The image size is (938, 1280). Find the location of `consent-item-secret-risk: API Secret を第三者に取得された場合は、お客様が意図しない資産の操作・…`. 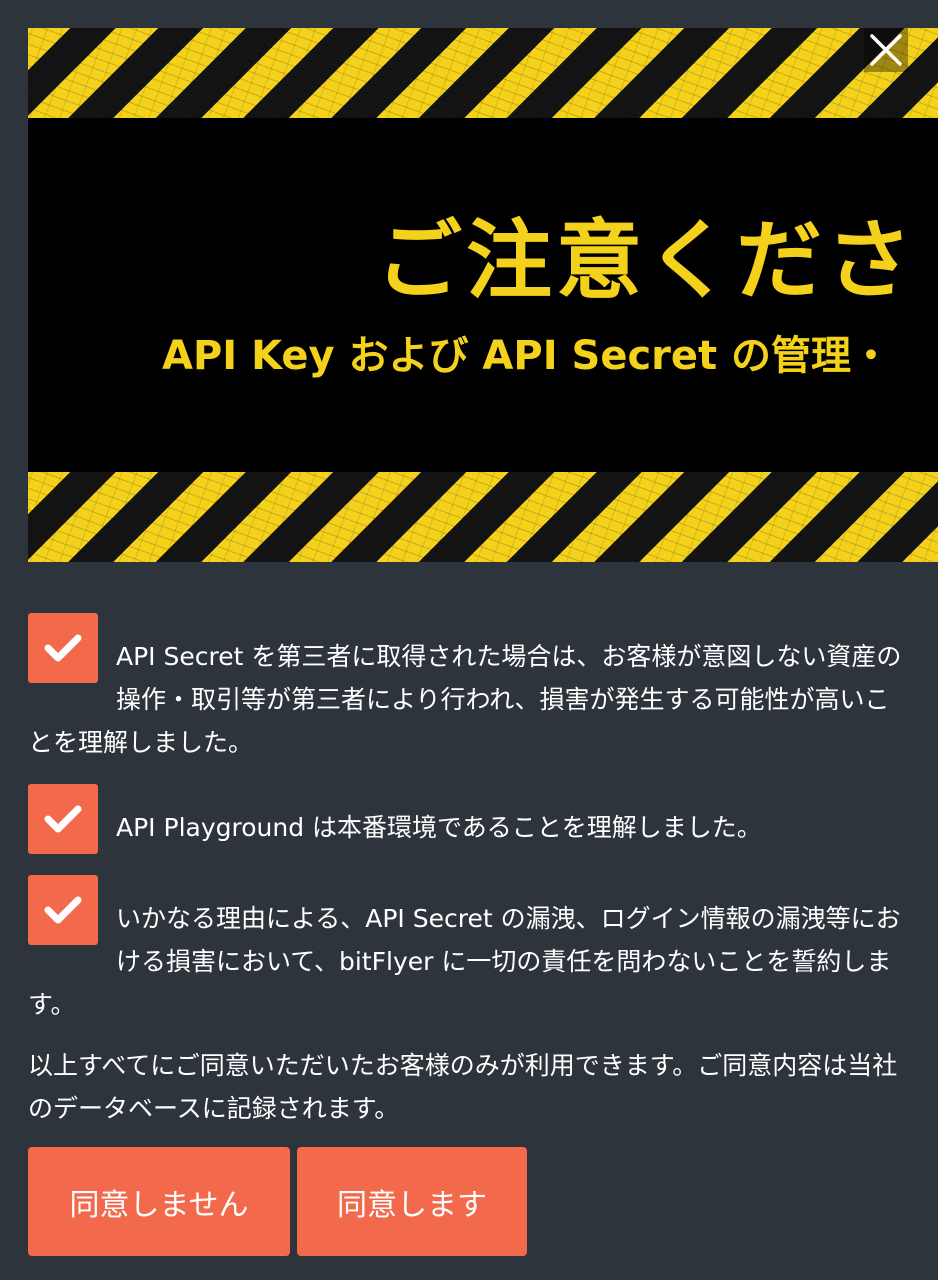

consent-item-secret-risk: API Secret を第三者に取得された場合は、お客様が意図しない資産の操作・… is located at coordinates (469, 685).